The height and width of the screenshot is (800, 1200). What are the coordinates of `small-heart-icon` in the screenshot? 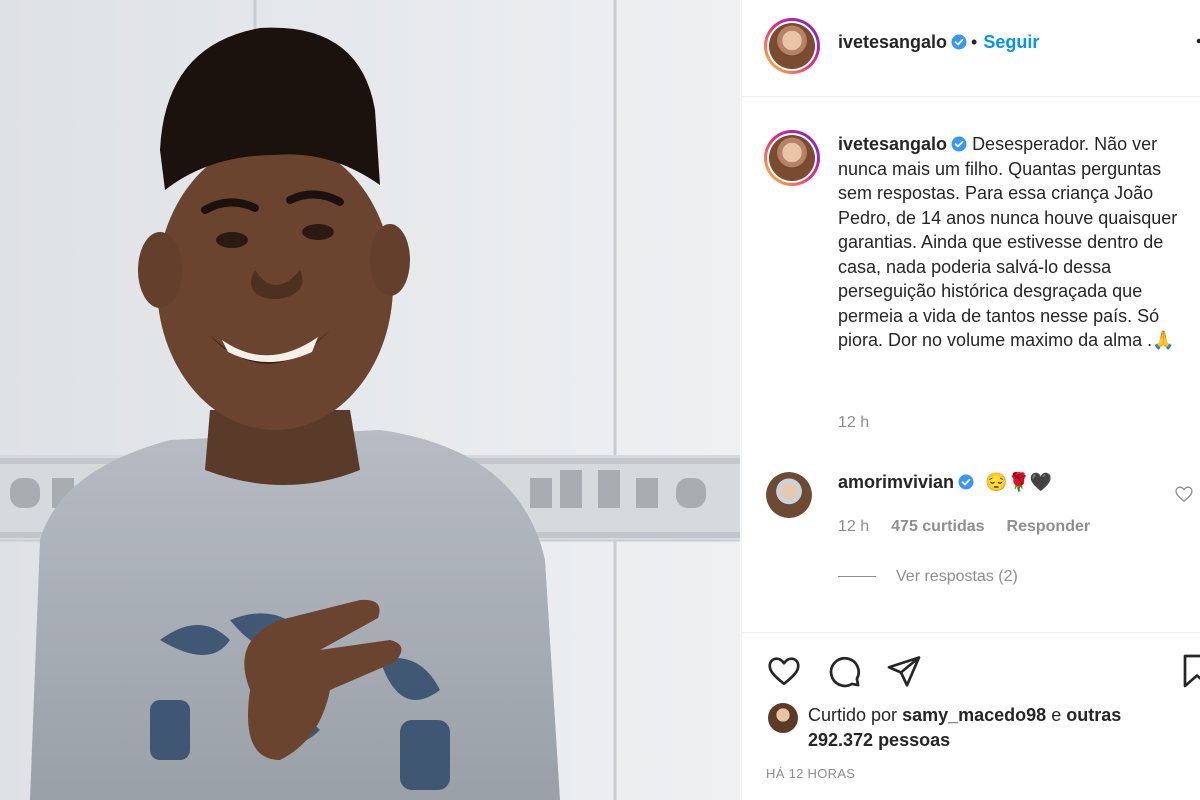 It's located at (1184, 494).